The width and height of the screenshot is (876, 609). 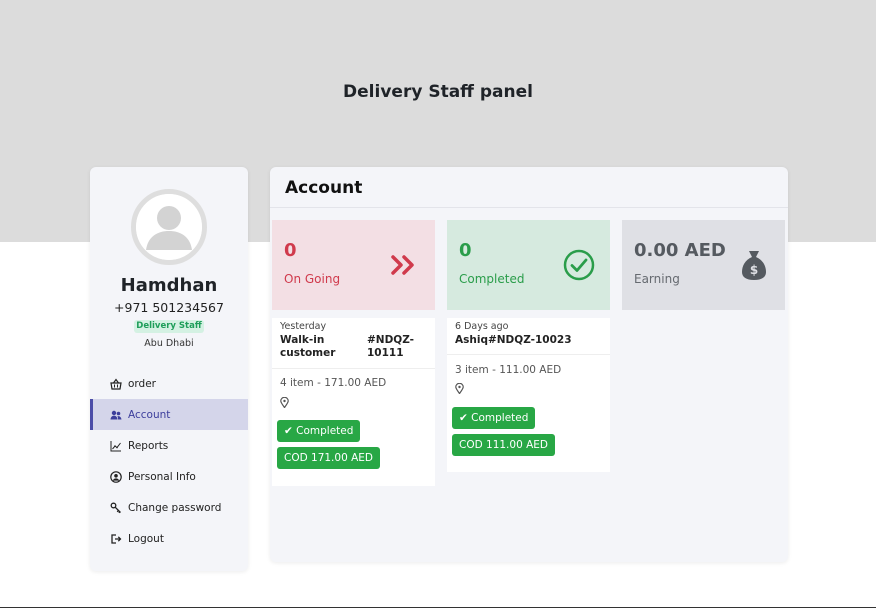 What do you see at coordinates (333, 383) in the screenshot?
I see `order-summary: 4 item - 171.00 AED` at bounding box center [333, 383].